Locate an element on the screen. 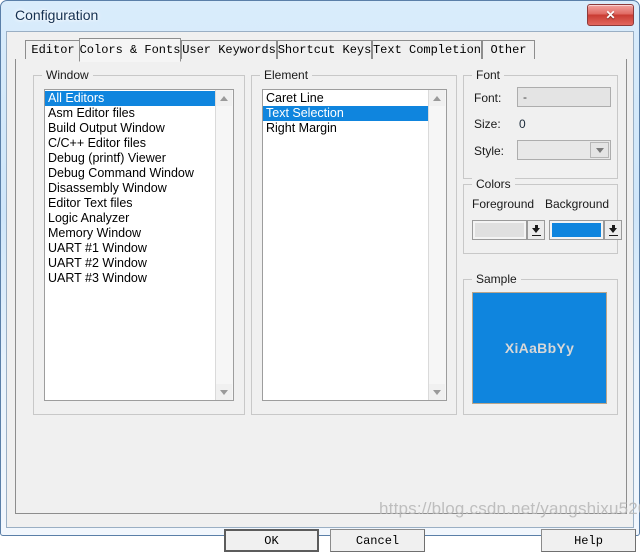 The width and height of the screenshot is (640, 552). background-color-swatch is located at coordinates (576, 230).